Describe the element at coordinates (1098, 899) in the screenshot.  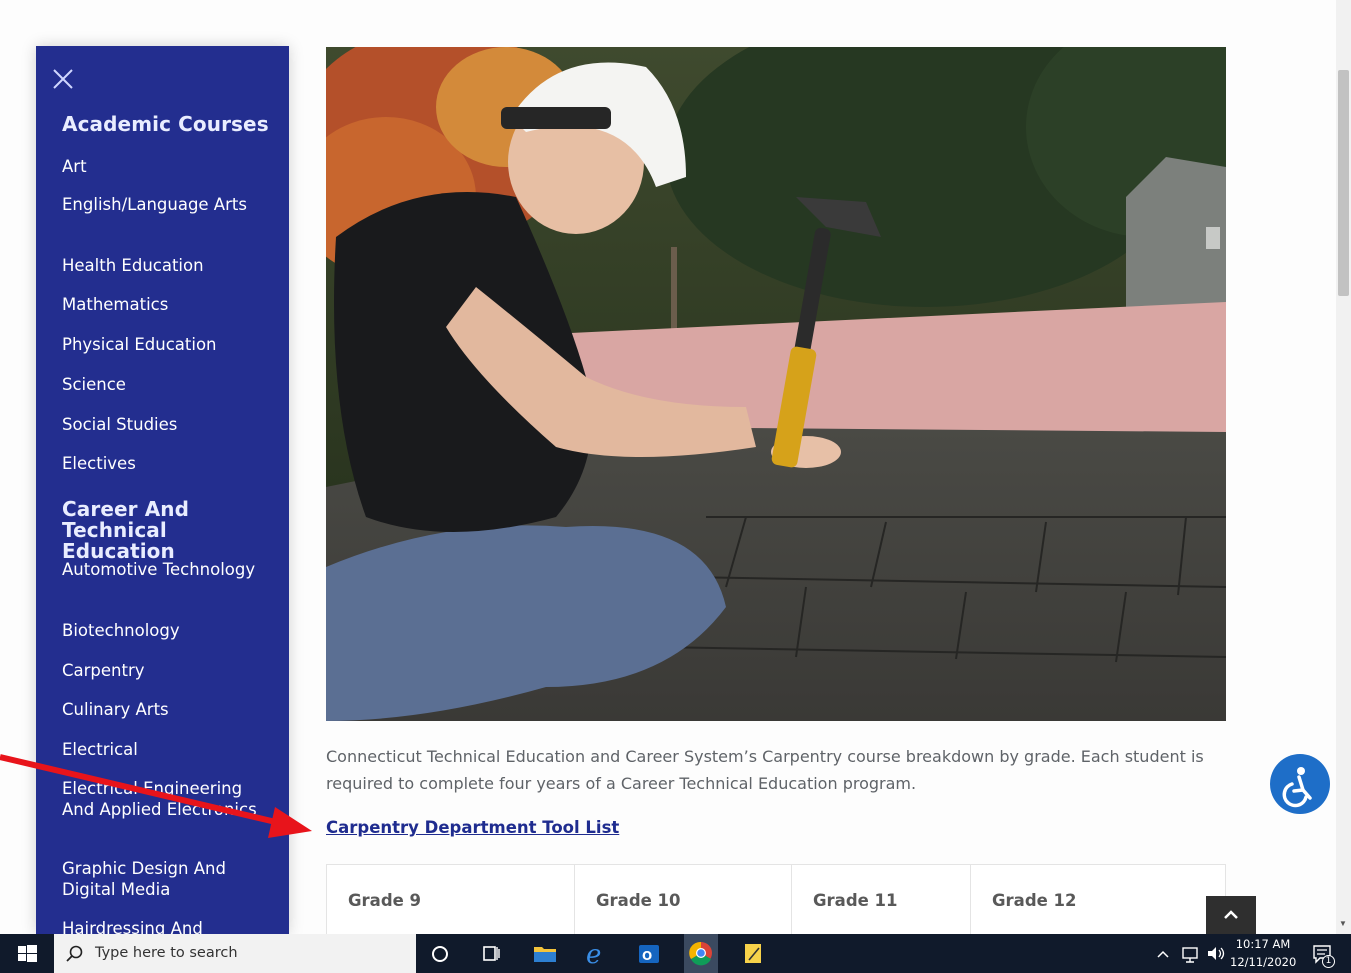
I see `grade-12-header: Grade 12` at that location.